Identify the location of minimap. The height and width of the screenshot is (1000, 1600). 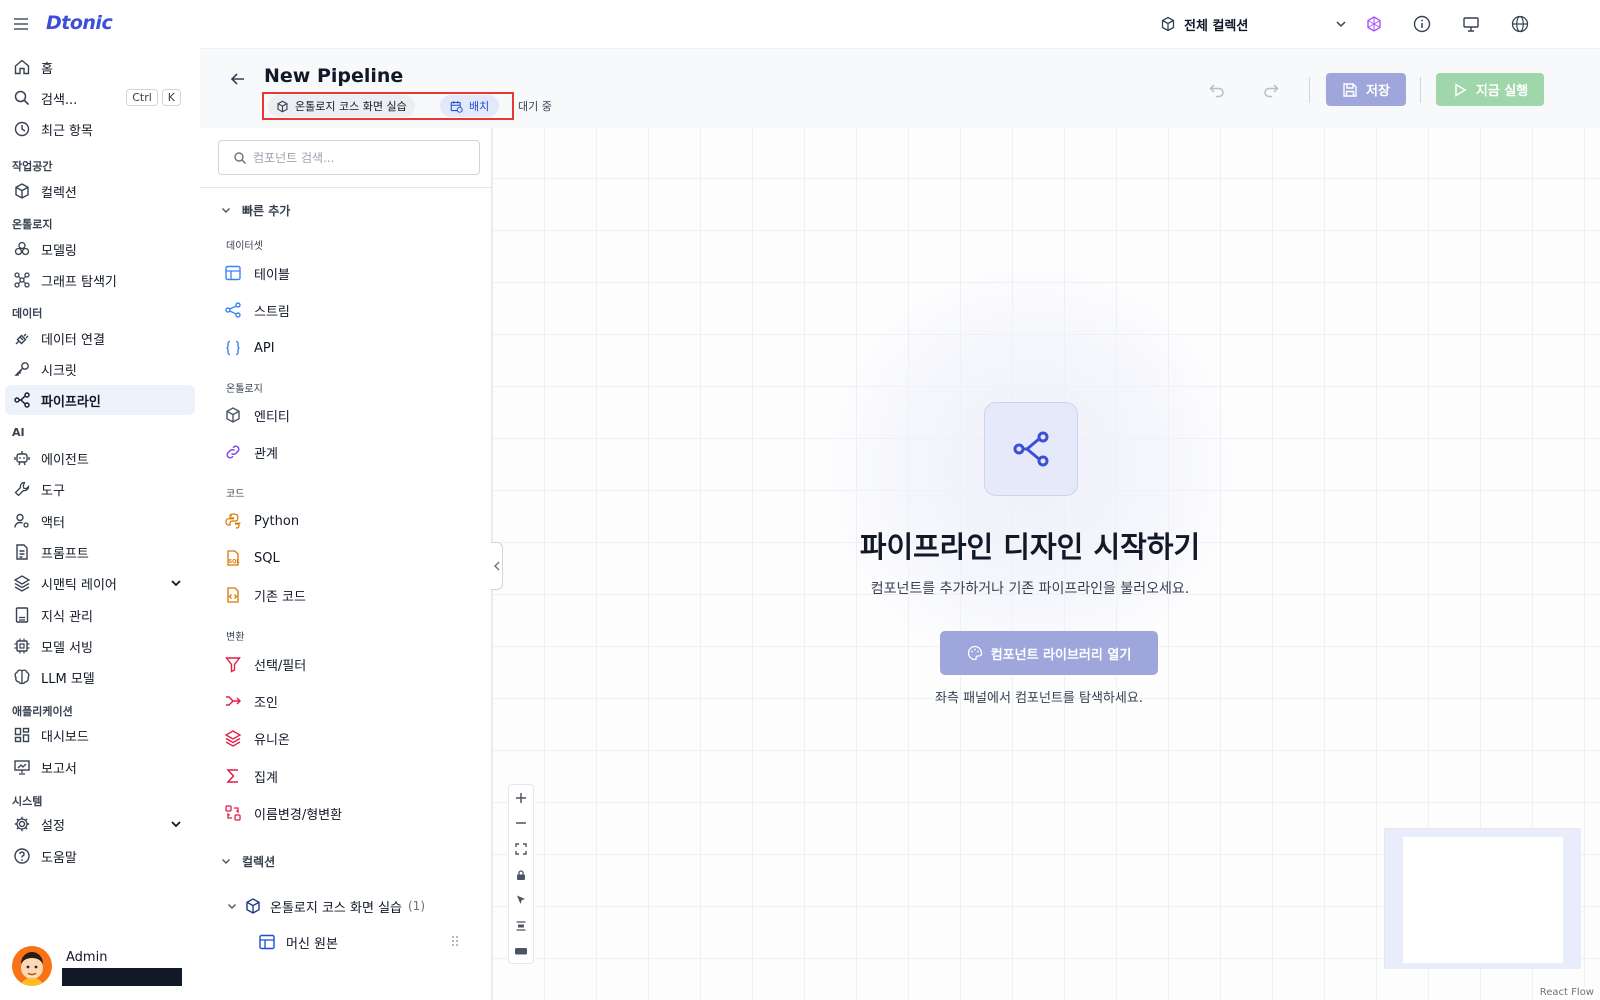
(1482, 898).